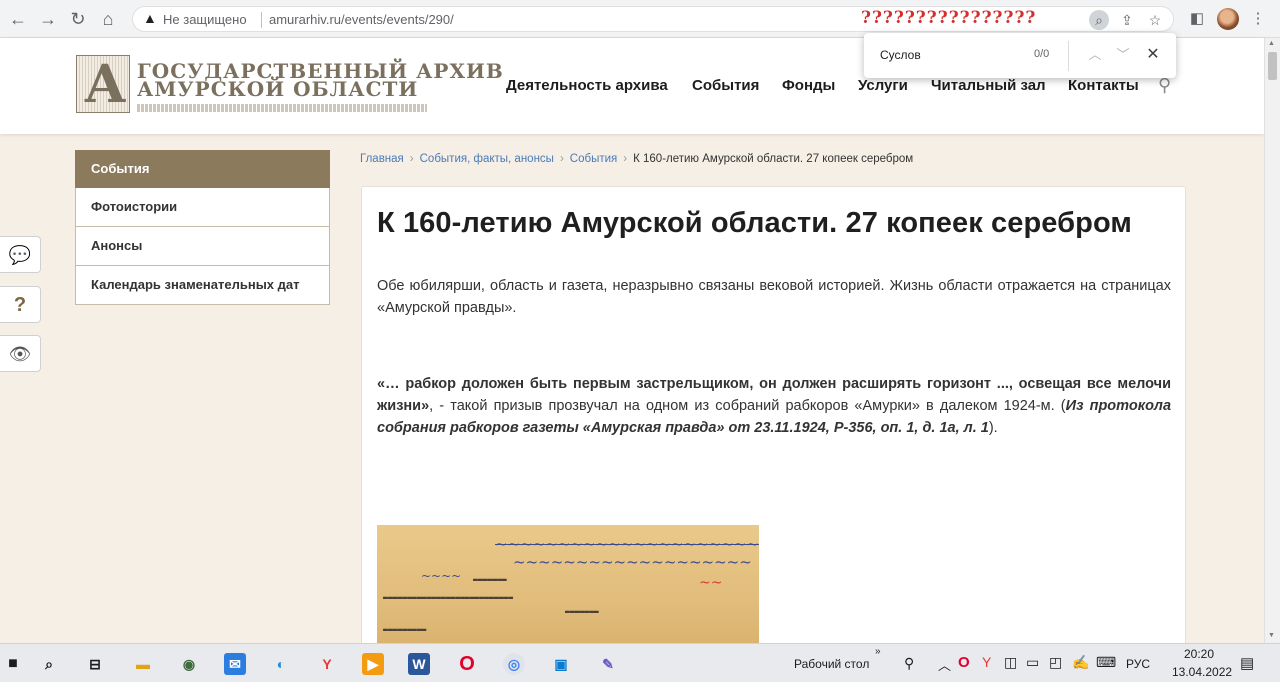  I want to click on language-indicator: РУС, so click(1138, 664).